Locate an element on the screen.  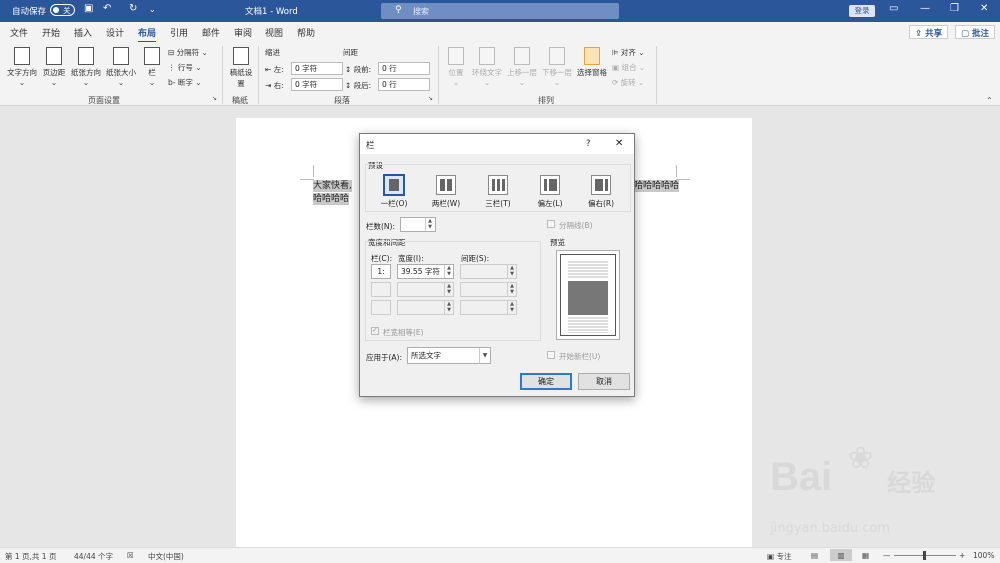
autosave-toggle: 关 is located at coordinates (62, 10).